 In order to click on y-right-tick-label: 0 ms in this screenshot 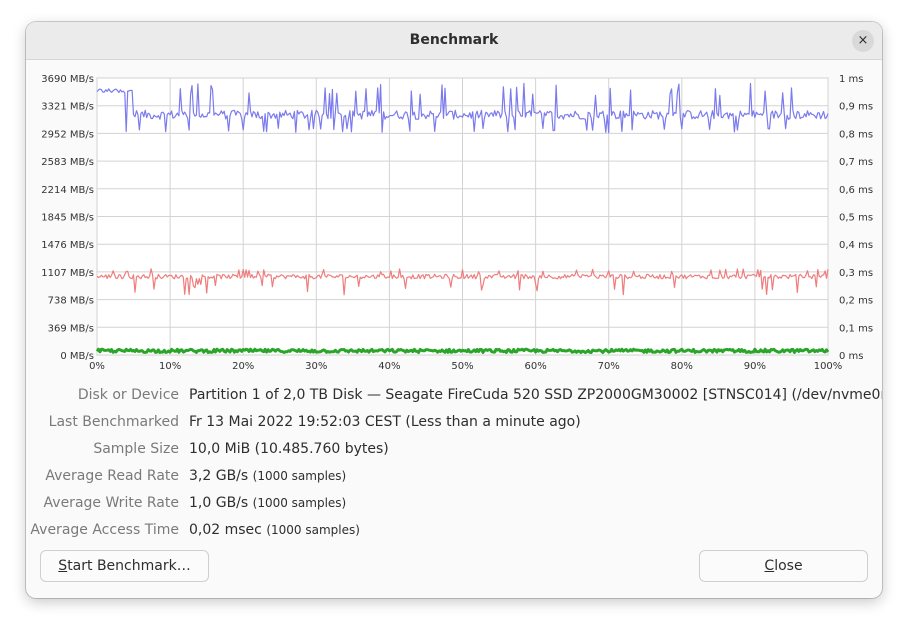, I will do `click(851, 356)`.